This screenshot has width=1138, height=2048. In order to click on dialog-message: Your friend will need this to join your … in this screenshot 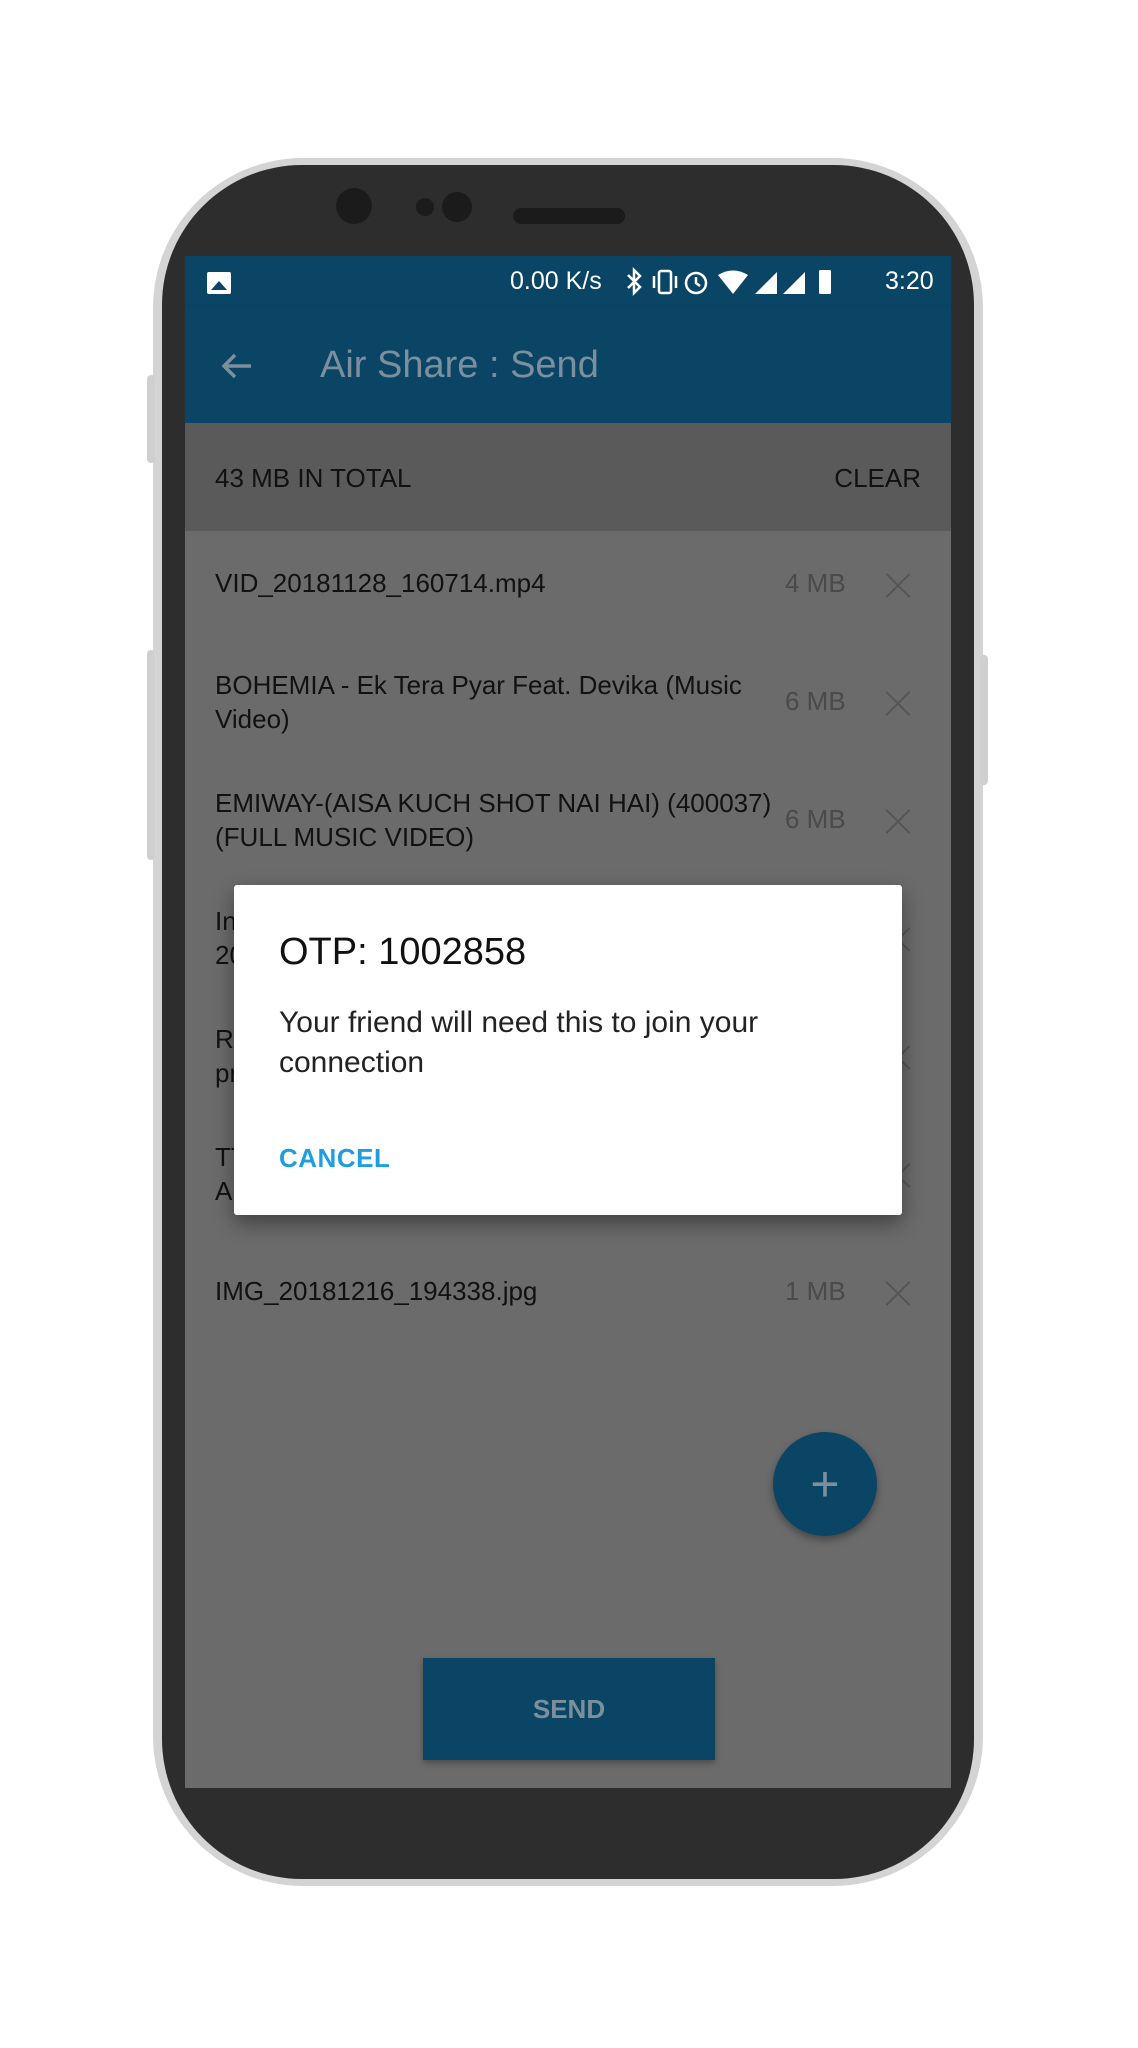, I will do `click(519, 1042)`.